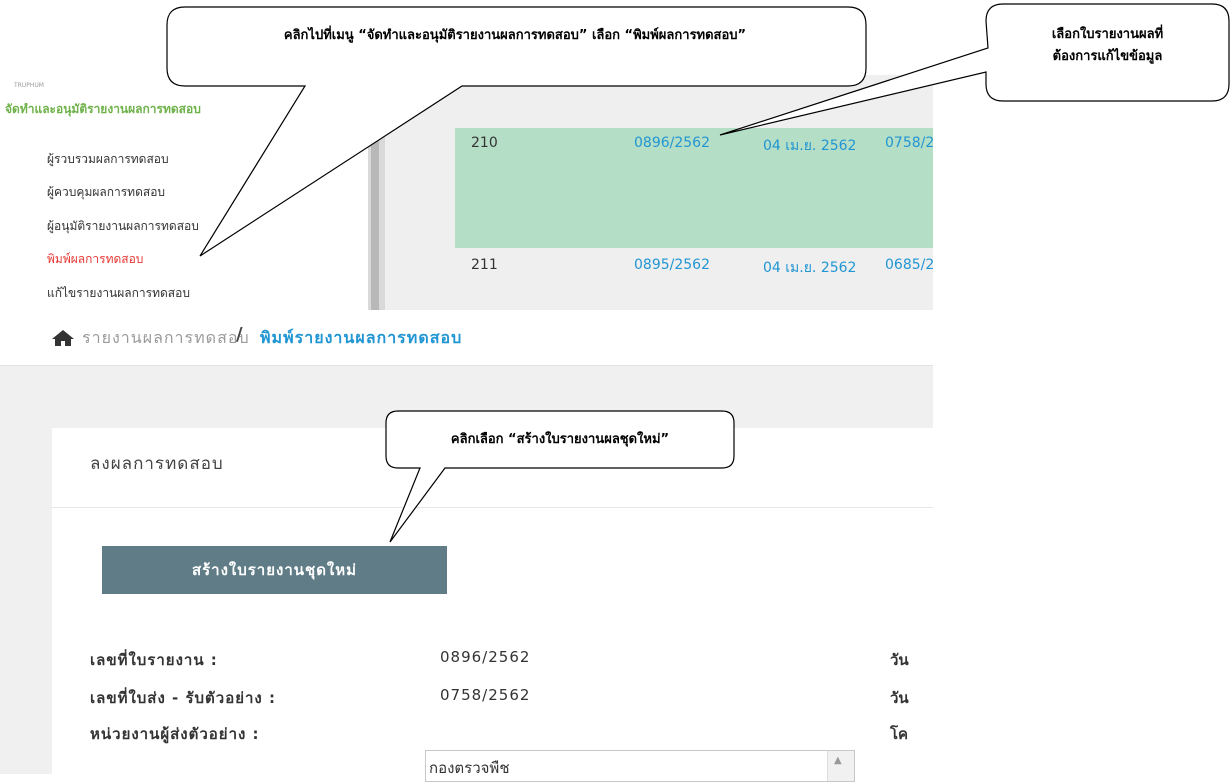  Describe the element at coordinates (1107, 34) in the screenshot. I see `callout-select-report-line1: เลือกใบรายงานผลที่` at that location.